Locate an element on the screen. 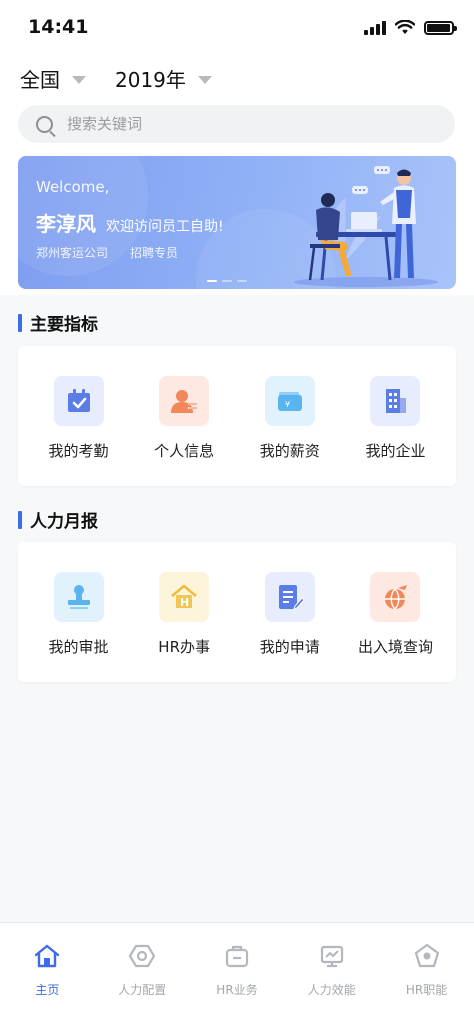 The height and width of the screenshot is (1026, 474). tab-home: 主页 is located at coordinates (47, 974).